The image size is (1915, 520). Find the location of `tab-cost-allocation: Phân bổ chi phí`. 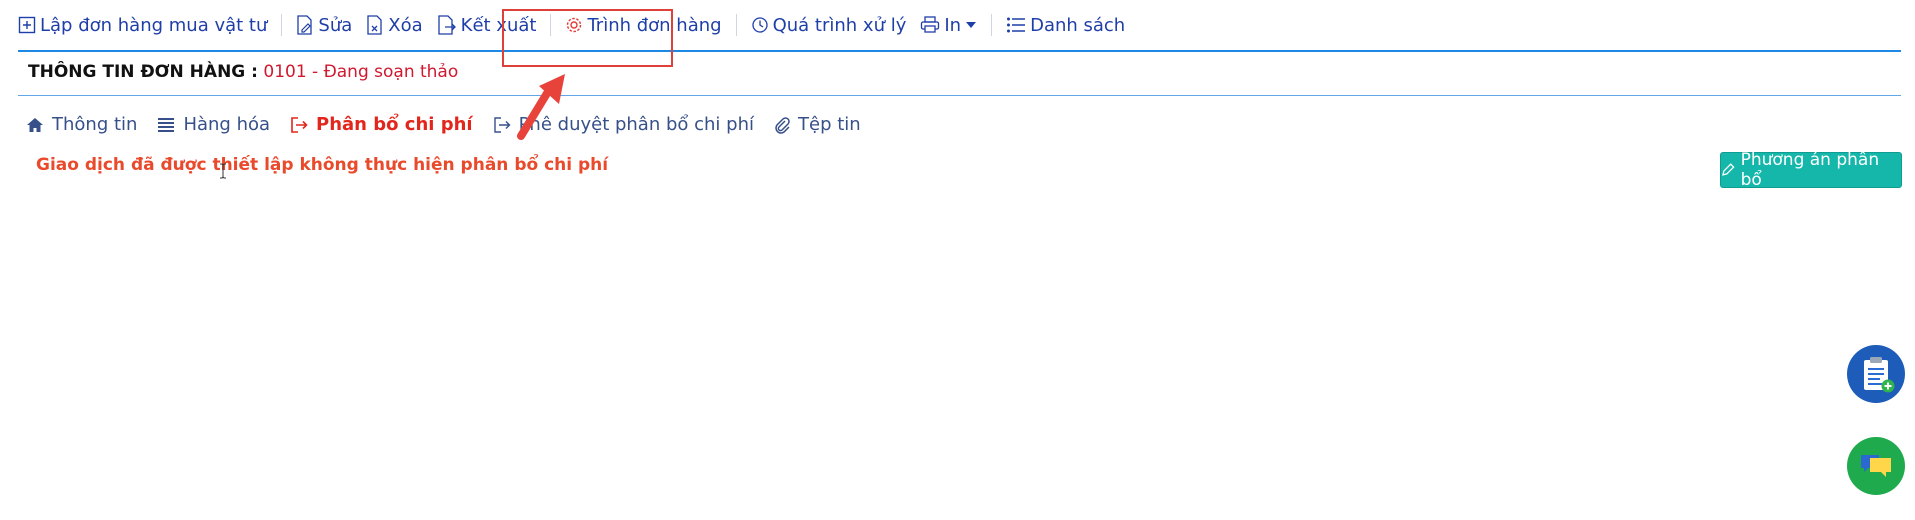

tab-cost-allocation: Phân bổ chi phí is located at coordinates (381, 124).